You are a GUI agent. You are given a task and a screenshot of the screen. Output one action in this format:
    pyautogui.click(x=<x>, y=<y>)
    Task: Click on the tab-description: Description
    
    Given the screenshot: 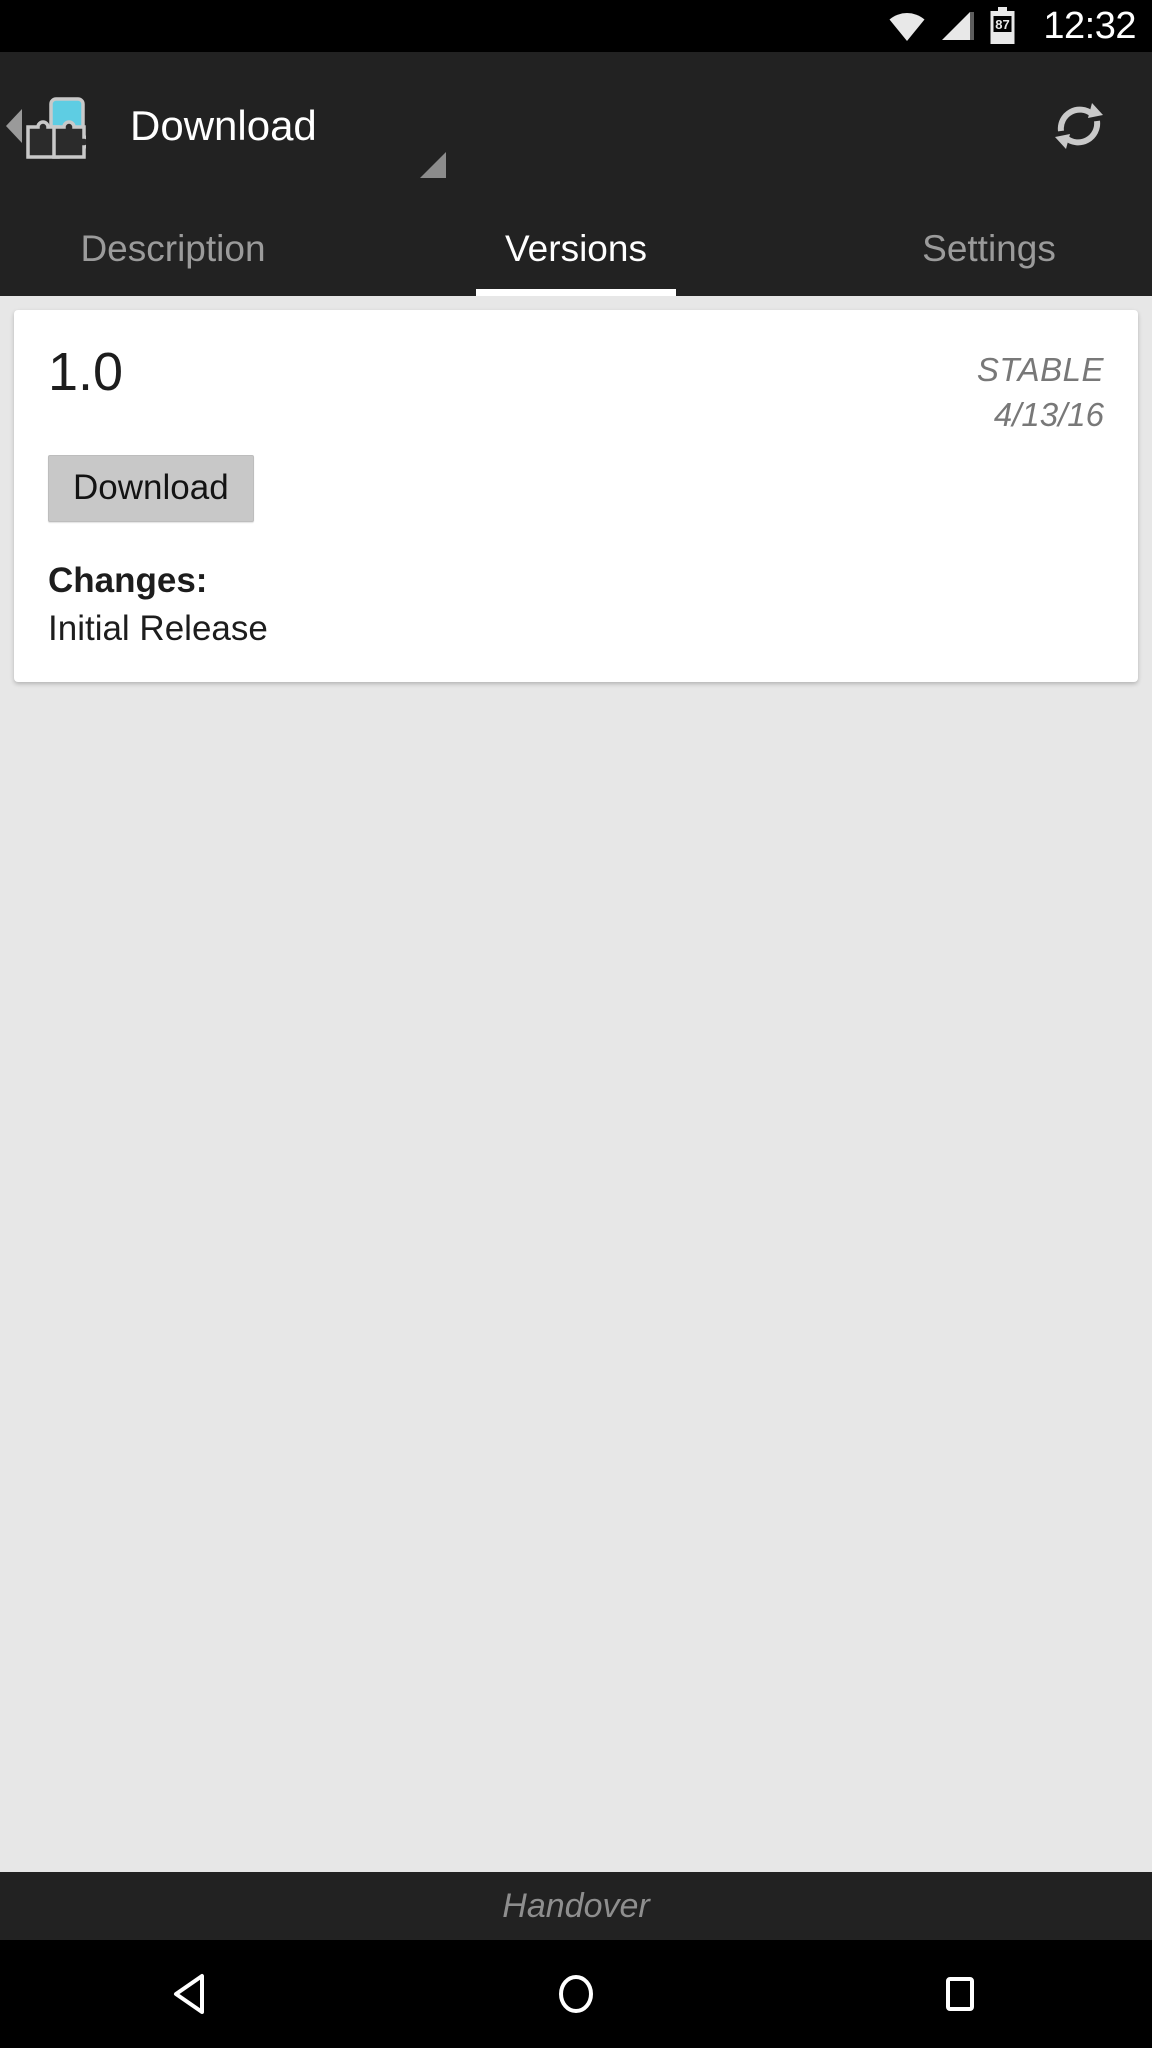 What is the action you would take?
    pyautogui.click(x=192, y=248)
    